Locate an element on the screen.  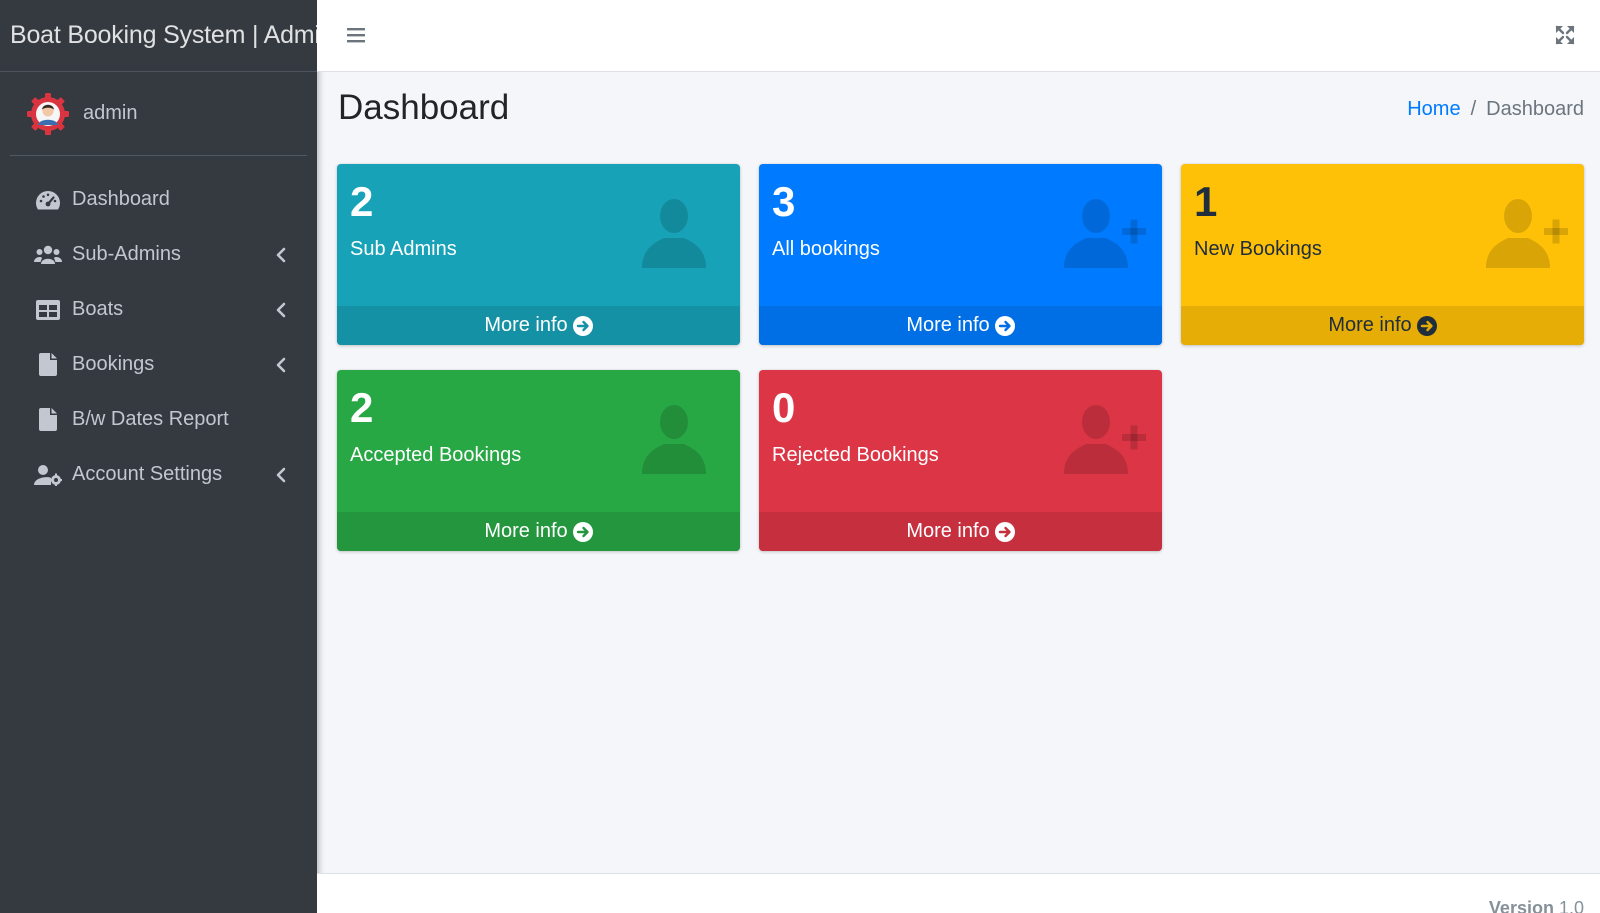
sidebar-item-label: B/w Dates Report is located at coordinates (150, 419).